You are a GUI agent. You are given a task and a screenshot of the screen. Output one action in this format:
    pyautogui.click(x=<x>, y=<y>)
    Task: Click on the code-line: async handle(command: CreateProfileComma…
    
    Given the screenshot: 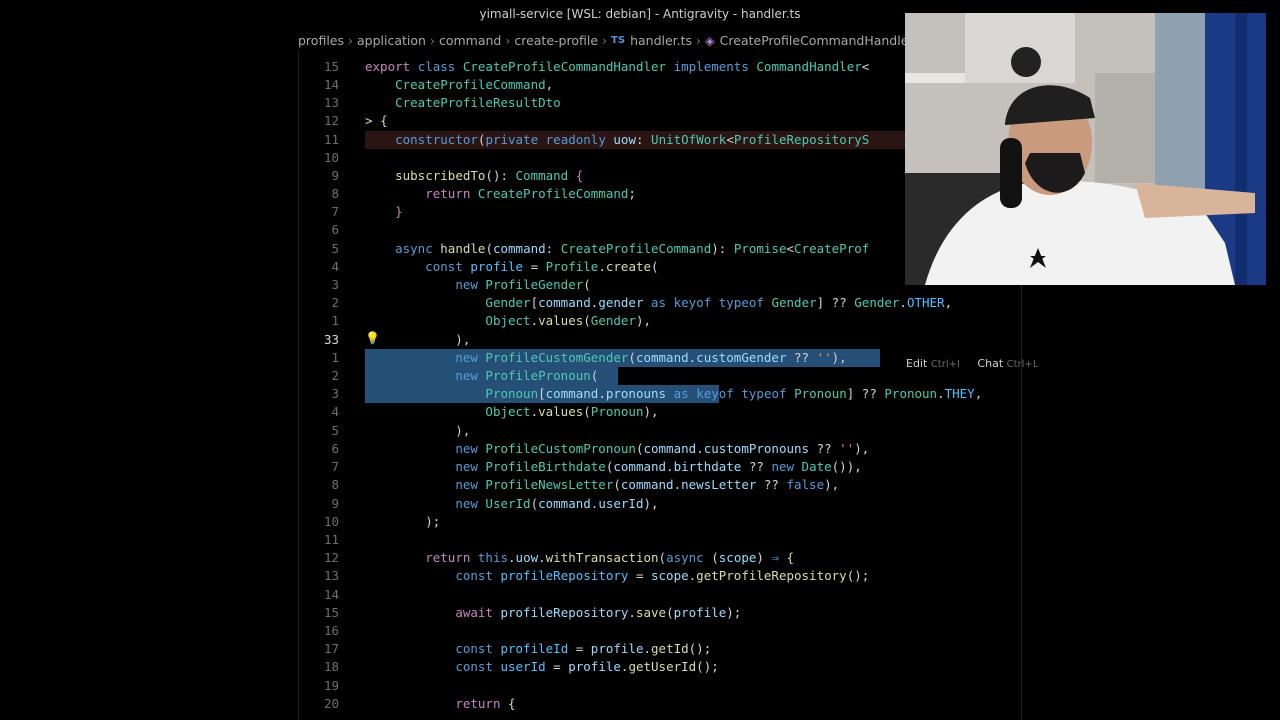 What is the action you would take?
    pyautogui.click(x=632, y=248)
    